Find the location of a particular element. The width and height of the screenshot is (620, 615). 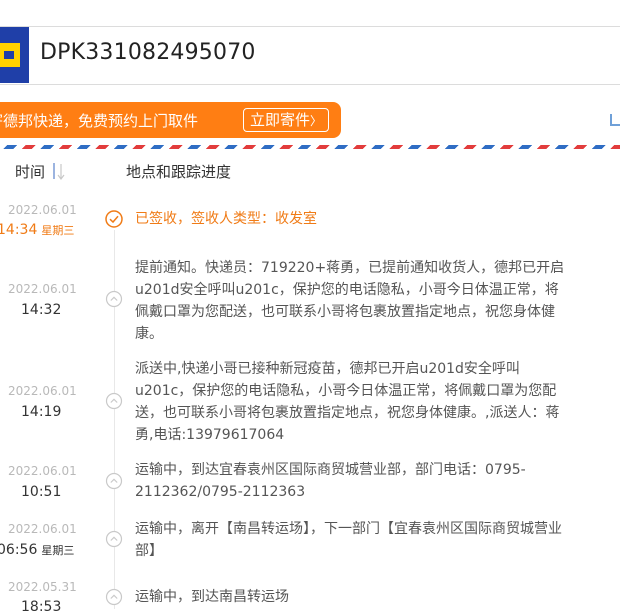

event-time: 10:51 is located at coordinates (41, 492).